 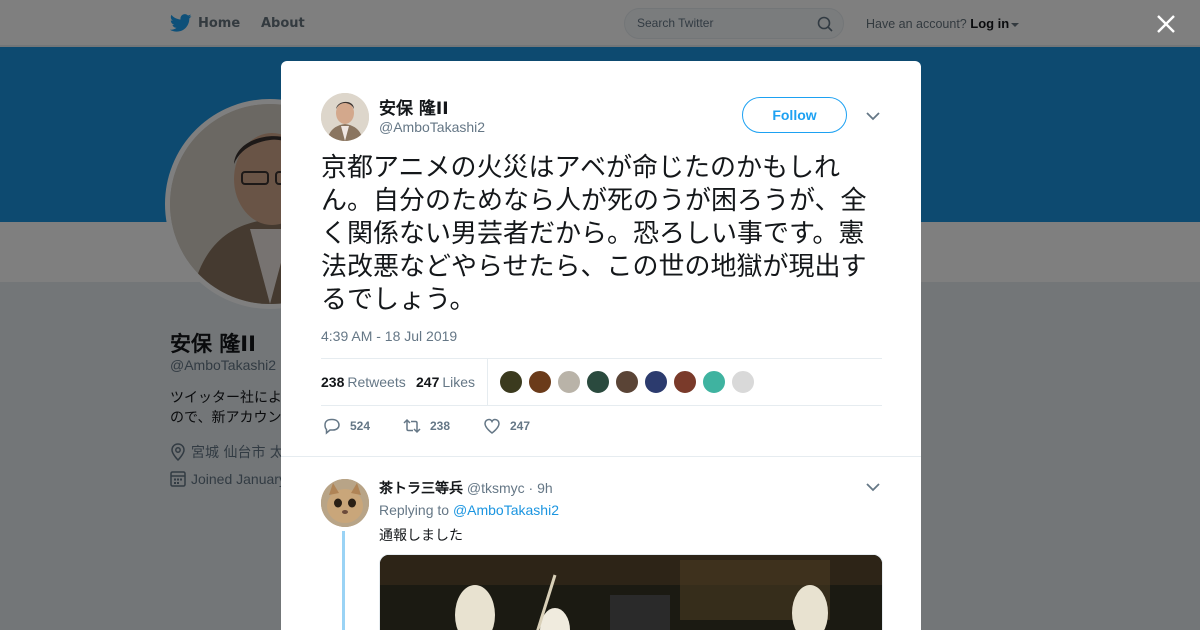 What do you see at coordinates (601, 427) in the screenshot?
I see `tweet-actions: 524 238 247` at bounding box center [601, 427].